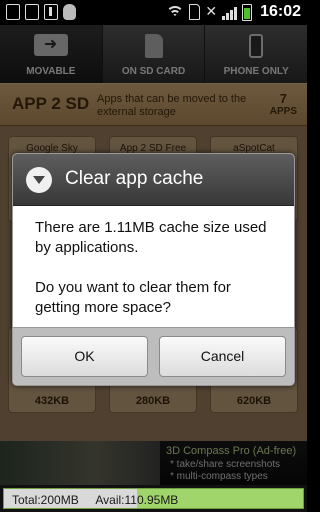 The width and height of the screenshot is (320, 512). Describe the element at coordinates (45, 500) in the screenshot. I see `storage-total: Total:200MB` at that location.